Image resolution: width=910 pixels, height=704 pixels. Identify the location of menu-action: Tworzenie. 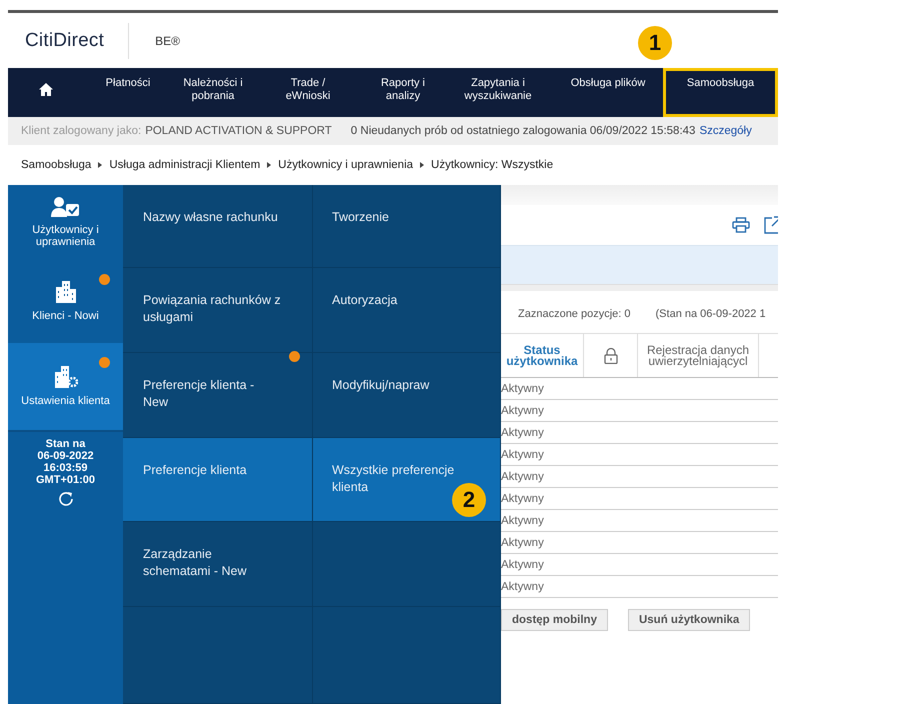
(407, 226).